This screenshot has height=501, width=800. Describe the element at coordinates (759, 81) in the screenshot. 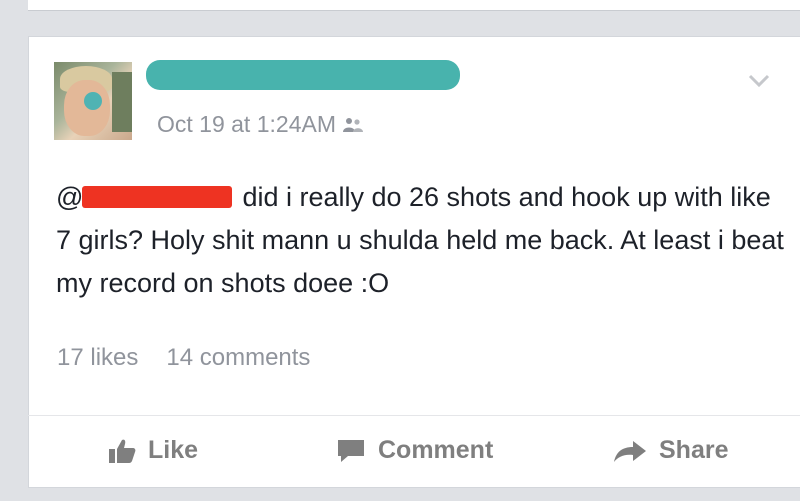

I see `chevron-down-icon` at that location.